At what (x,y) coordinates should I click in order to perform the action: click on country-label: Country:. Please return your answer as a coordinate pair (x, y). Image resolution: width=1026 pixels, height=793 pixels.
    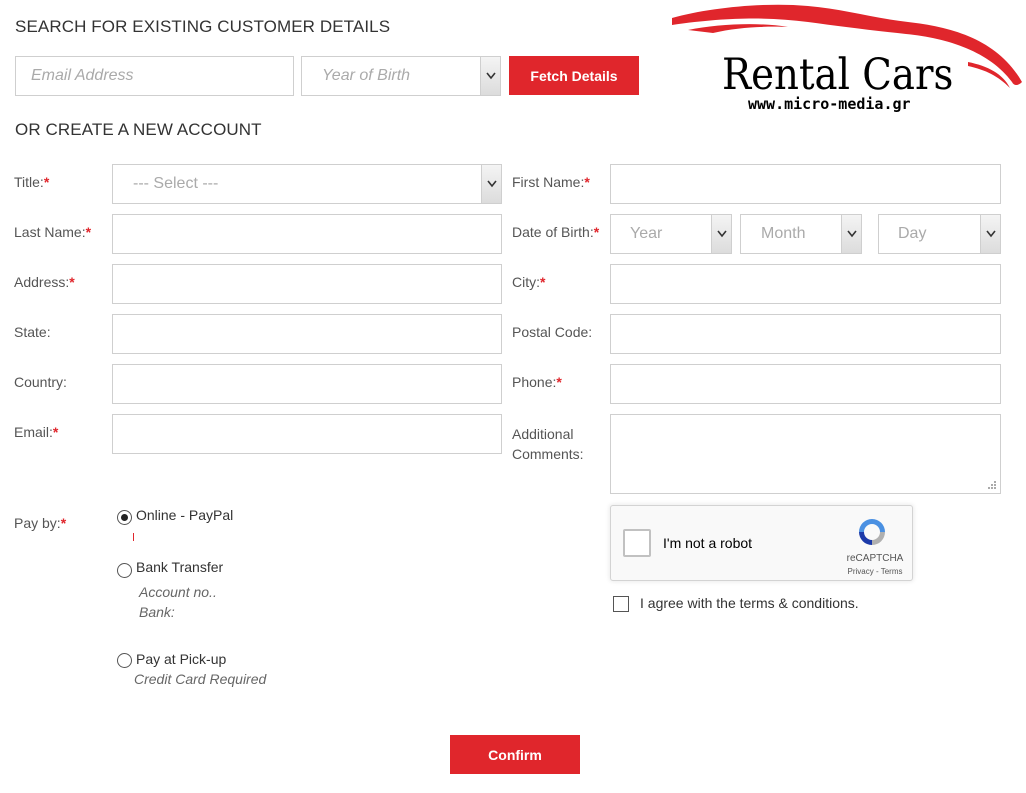
    Looking at the image, I should click on (40, 382).